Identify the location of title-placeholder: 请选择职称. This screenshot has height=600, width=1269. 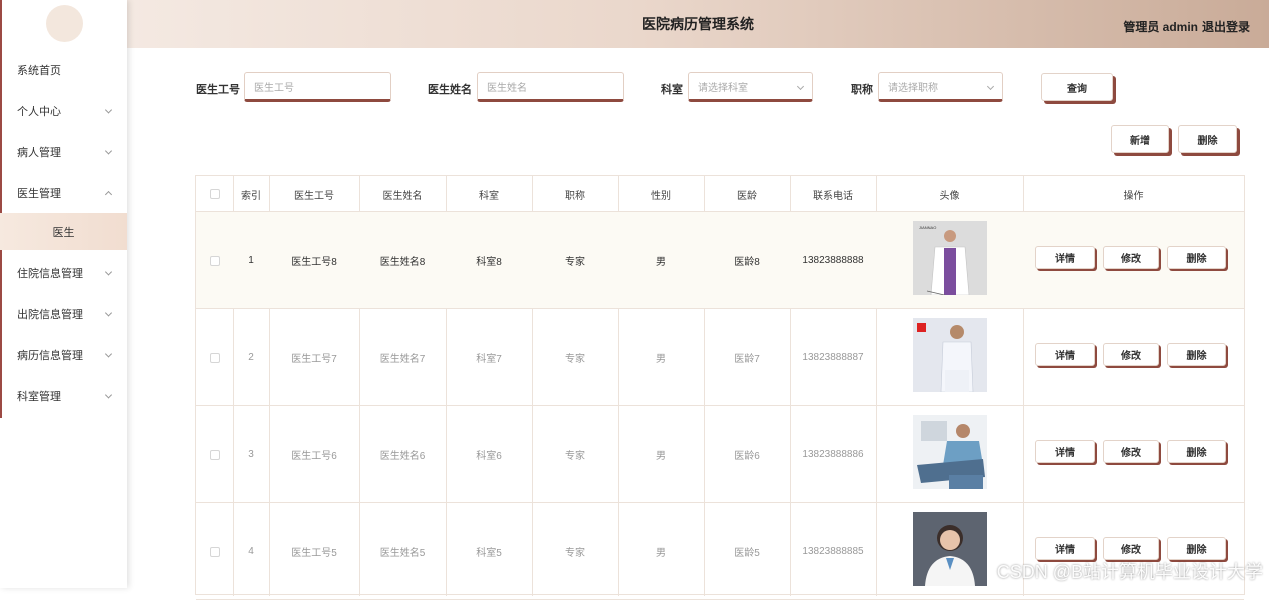
(913, 86).